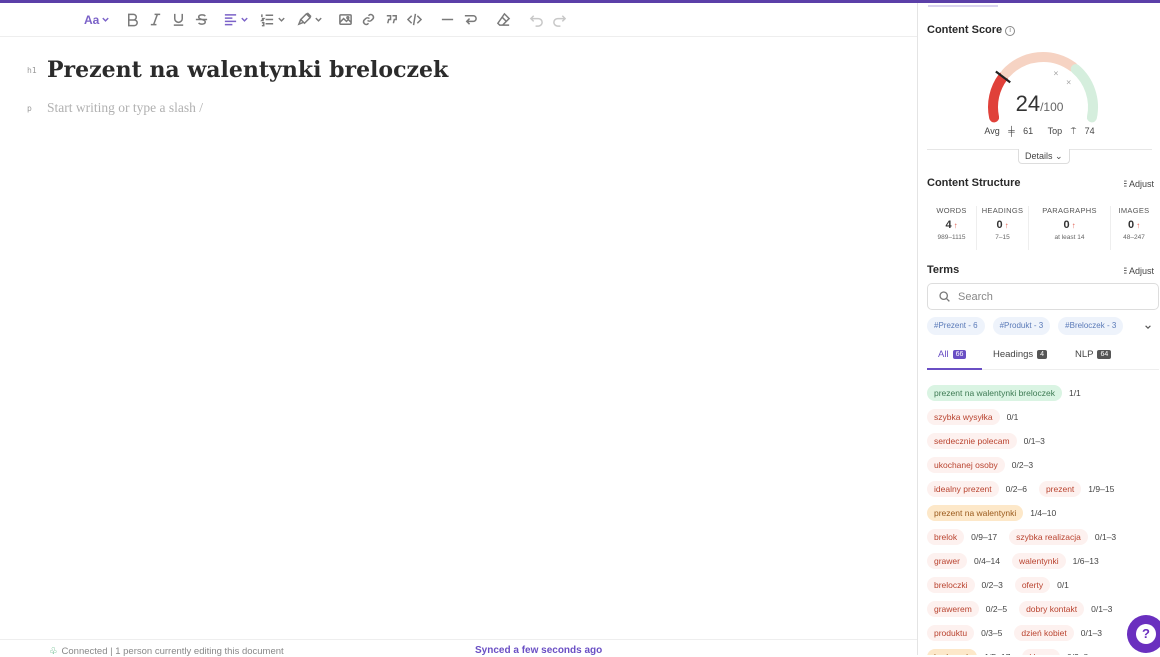  Describe the element at coordinates (946, 537) in the screenshot. I see `term-pill: brelok` at that location.